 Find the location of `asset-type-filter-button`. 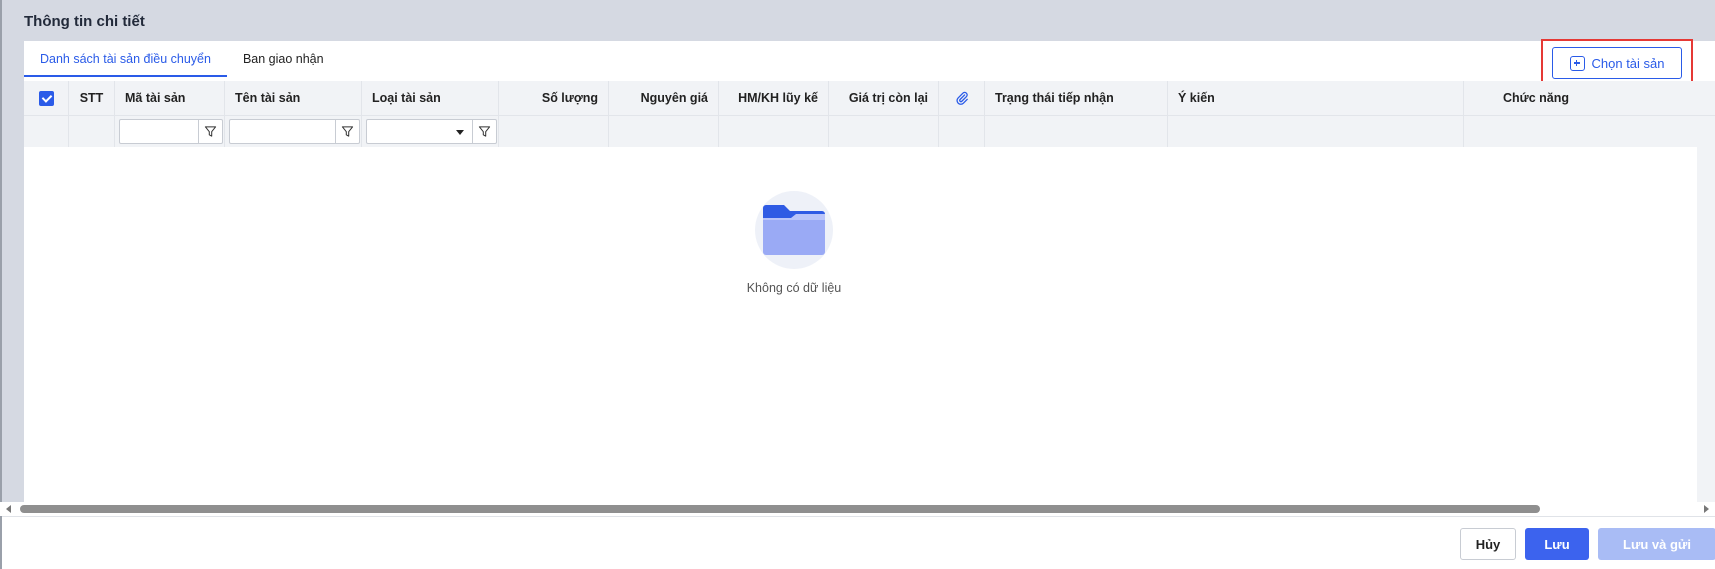

asset-type-filter-button is located at coordinates (485, 131).